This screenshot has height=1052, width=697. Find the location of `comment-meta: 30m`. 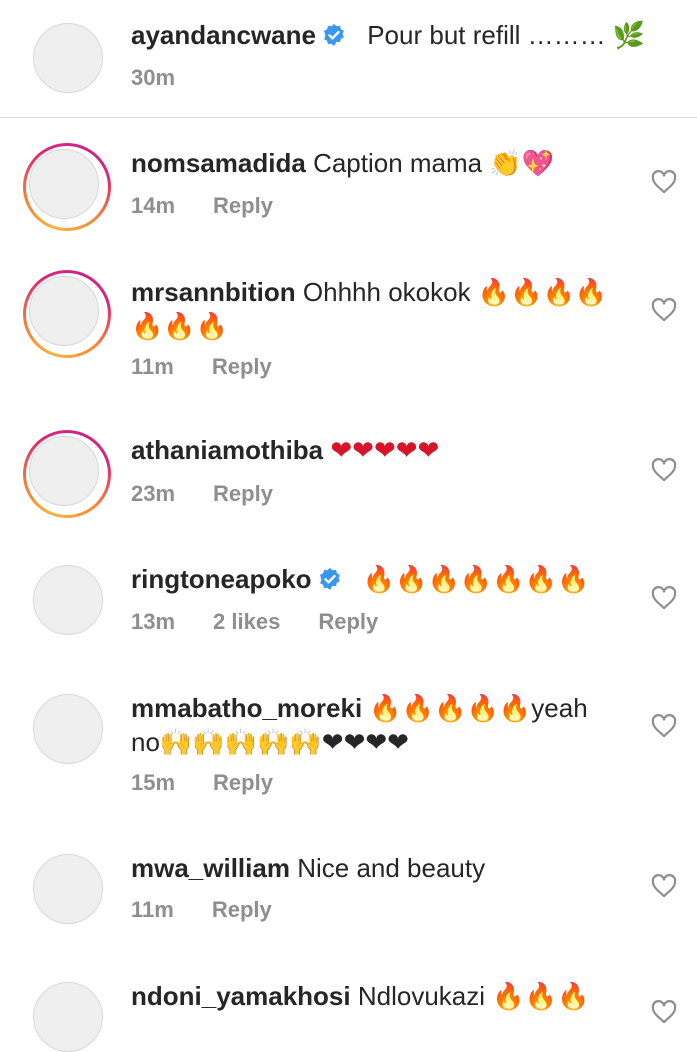

comment-meta: 30m is located at coordinates (172, 78).